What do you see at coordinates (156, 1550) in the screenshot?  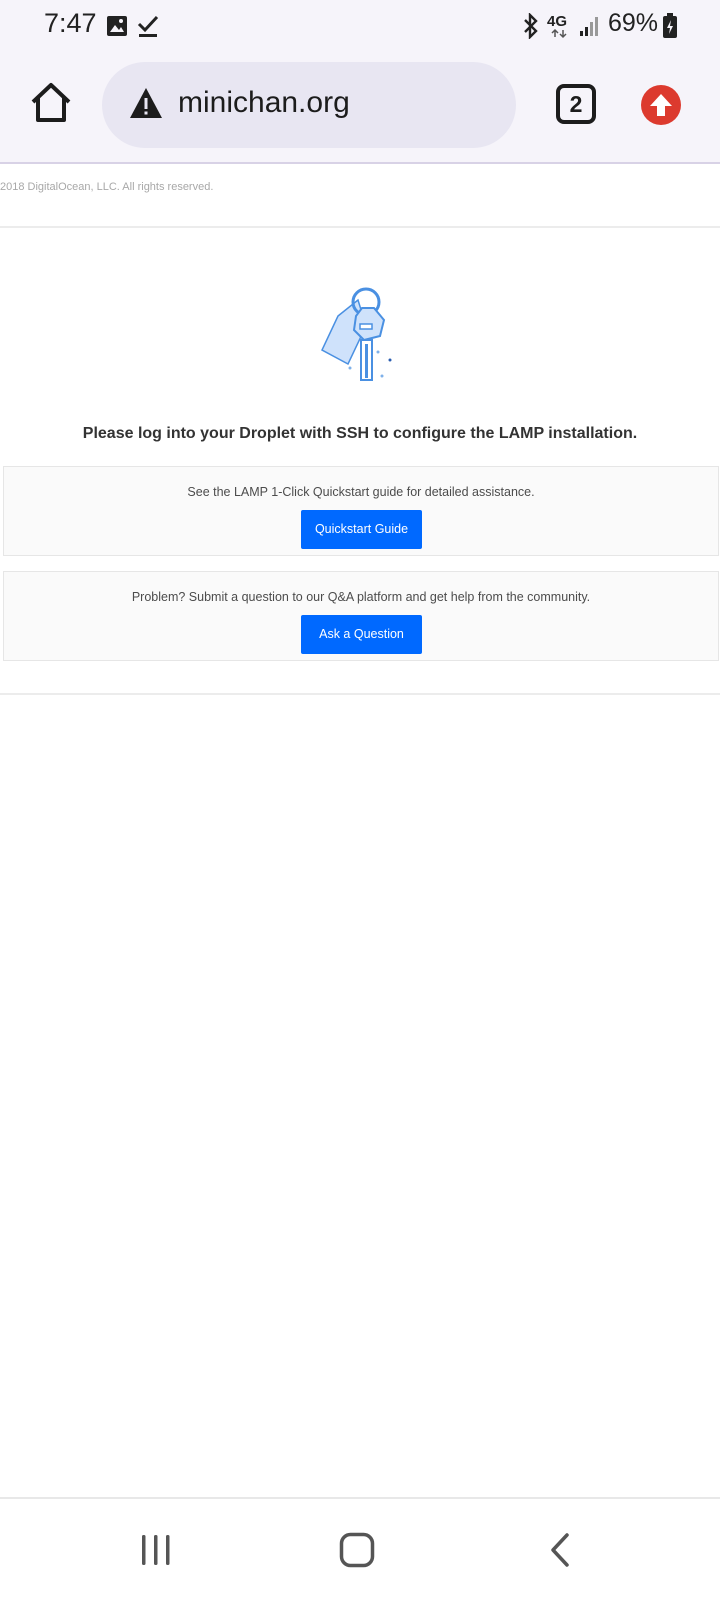 I see `recent-apps-icon` at bounding box center [156, 1550].